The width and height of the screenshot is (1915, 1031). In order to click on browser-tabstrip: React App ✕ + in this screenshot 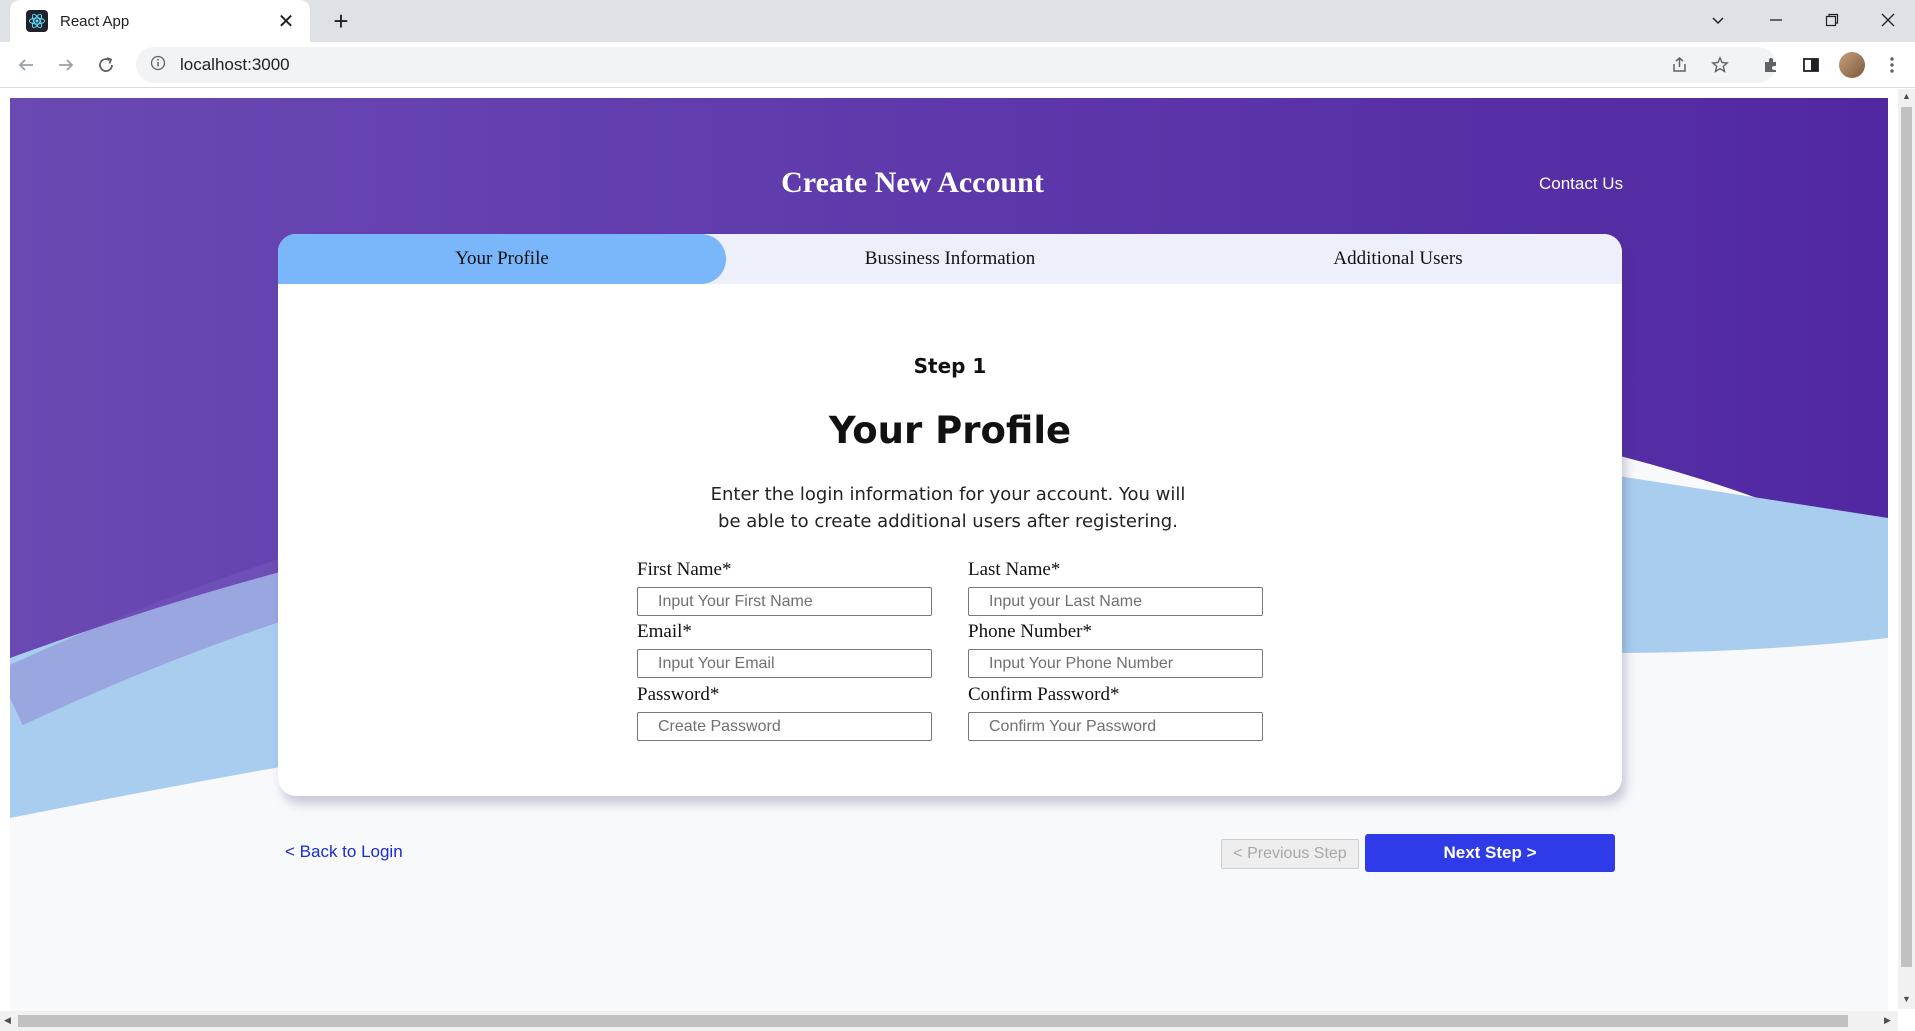, I will do `click(957, 21)`.